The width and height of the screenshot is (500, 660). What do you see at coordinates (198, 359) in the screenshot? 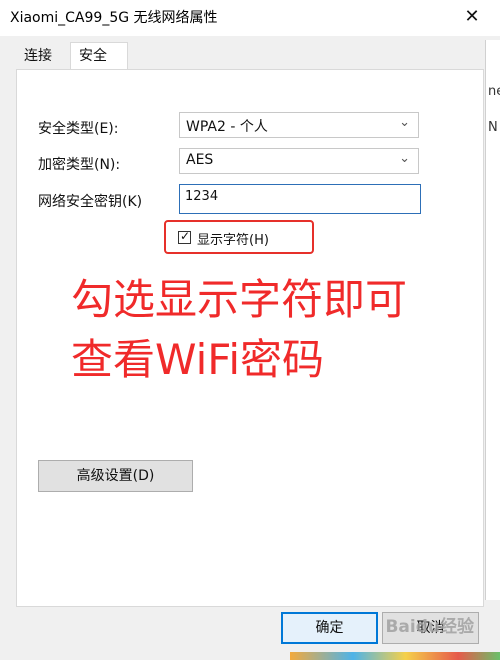
I see `annotation-line-2: 查看WiFi密码` at bounding box center [198, 359].